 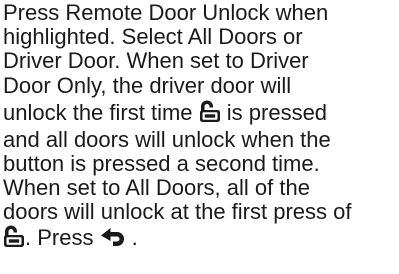 What do you see at coordinates (156, 188) in the screenshot?
I see `text-line: When set to All Doors, all of the` at bounding box center [156, 188].